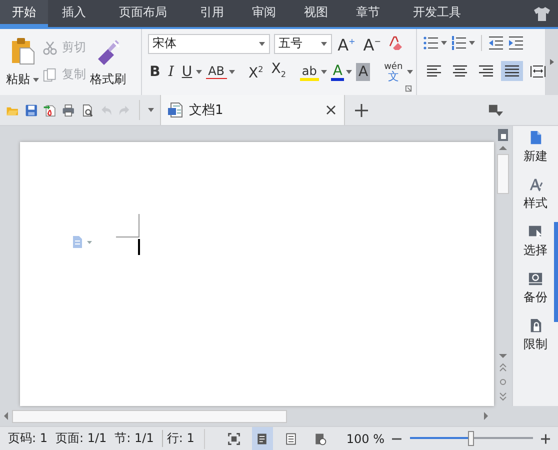 The width and height of the screenshot is (558, 450). I want to click on menu-tab: 开始, so click(24, 13).